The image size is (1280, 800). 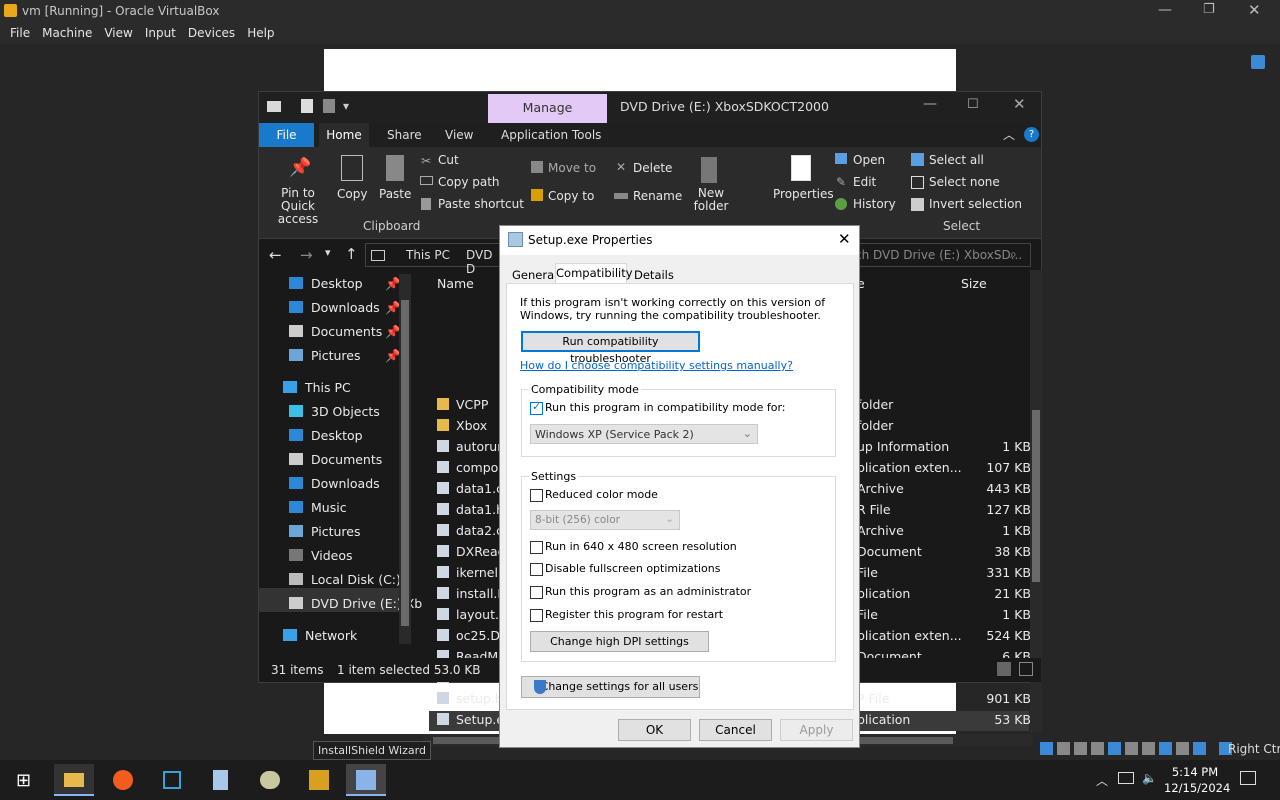 I want to click on copy-path-button: Copy path, so click(x=469, y=182).